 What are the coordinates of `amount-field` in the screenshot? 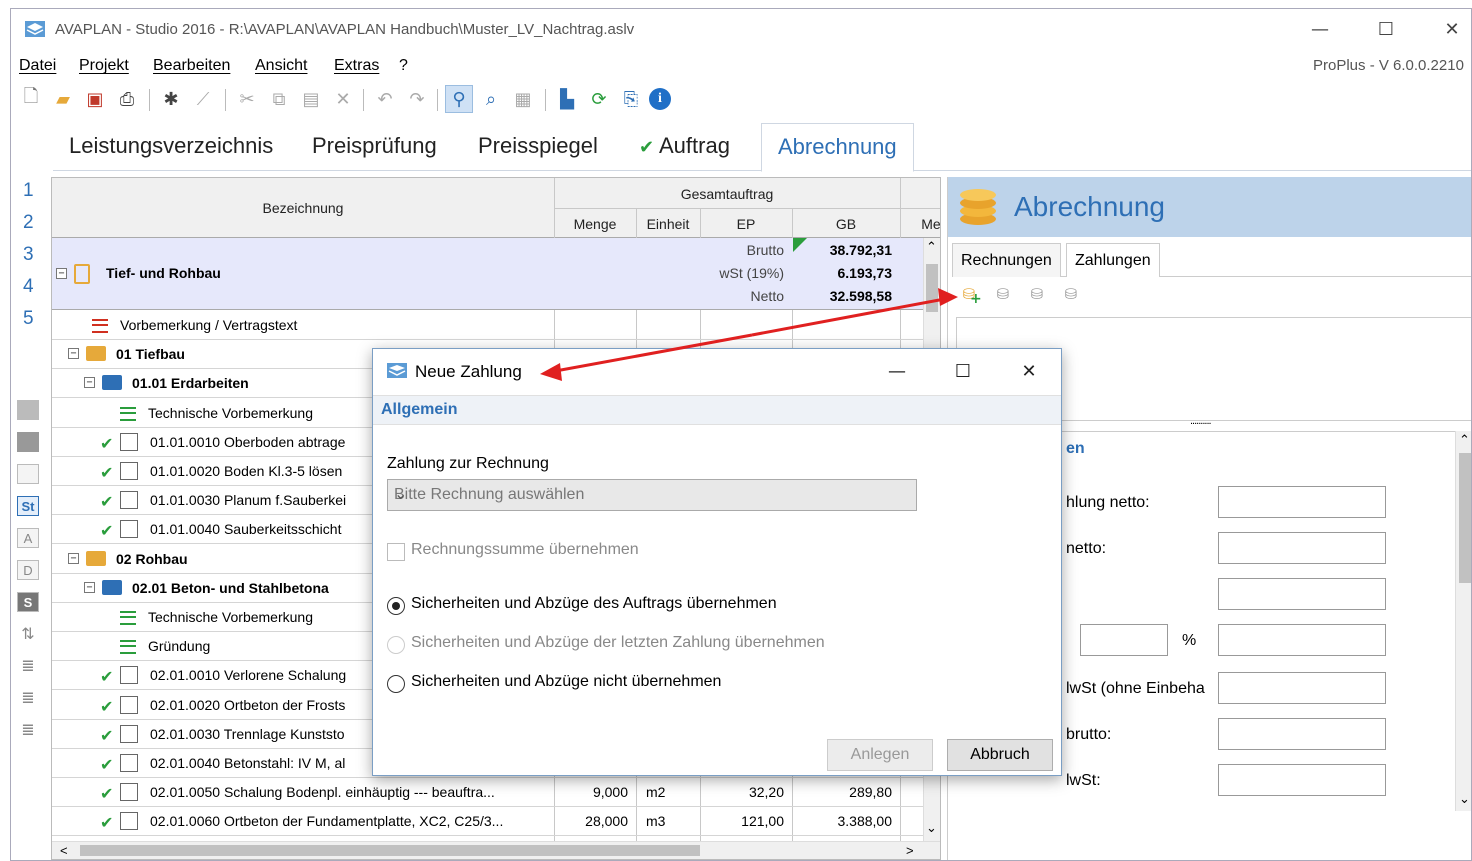 It's located at (1302, 594).